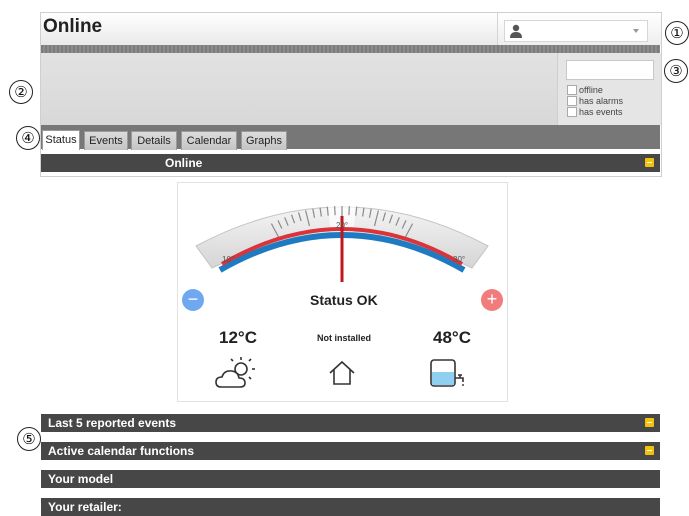 The height and width of the screenshot is (516, 689). What do you see at coordinates (572, 101) in the screenshot?
I see `filter-alarms-checkbox` at bounding box center [572, 101].